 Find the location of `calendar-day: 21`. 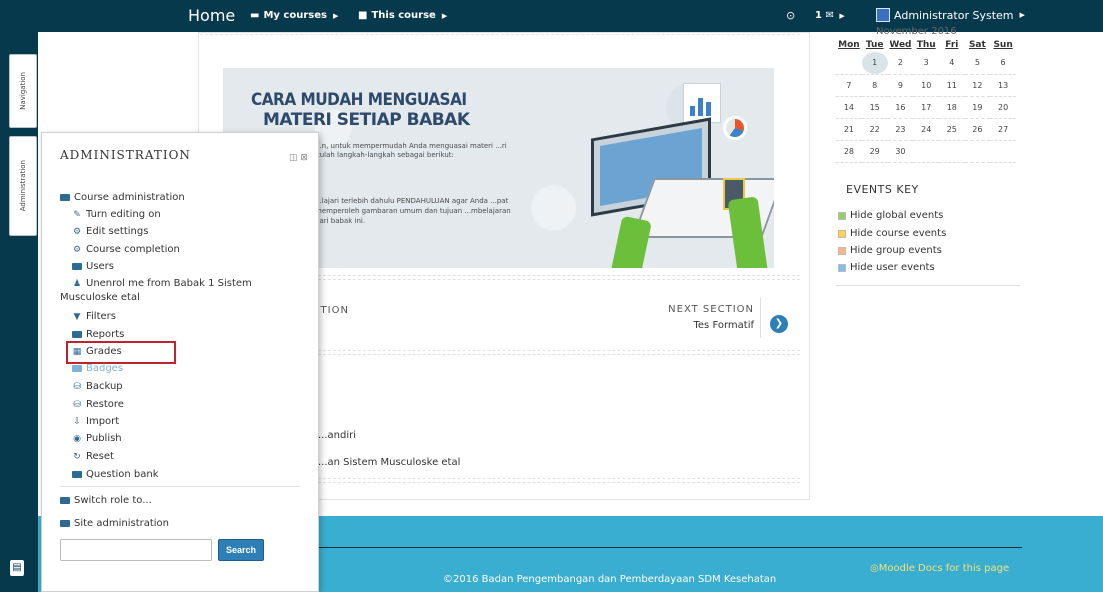

calendar-day: 21 is located at coordinates (849, 129).